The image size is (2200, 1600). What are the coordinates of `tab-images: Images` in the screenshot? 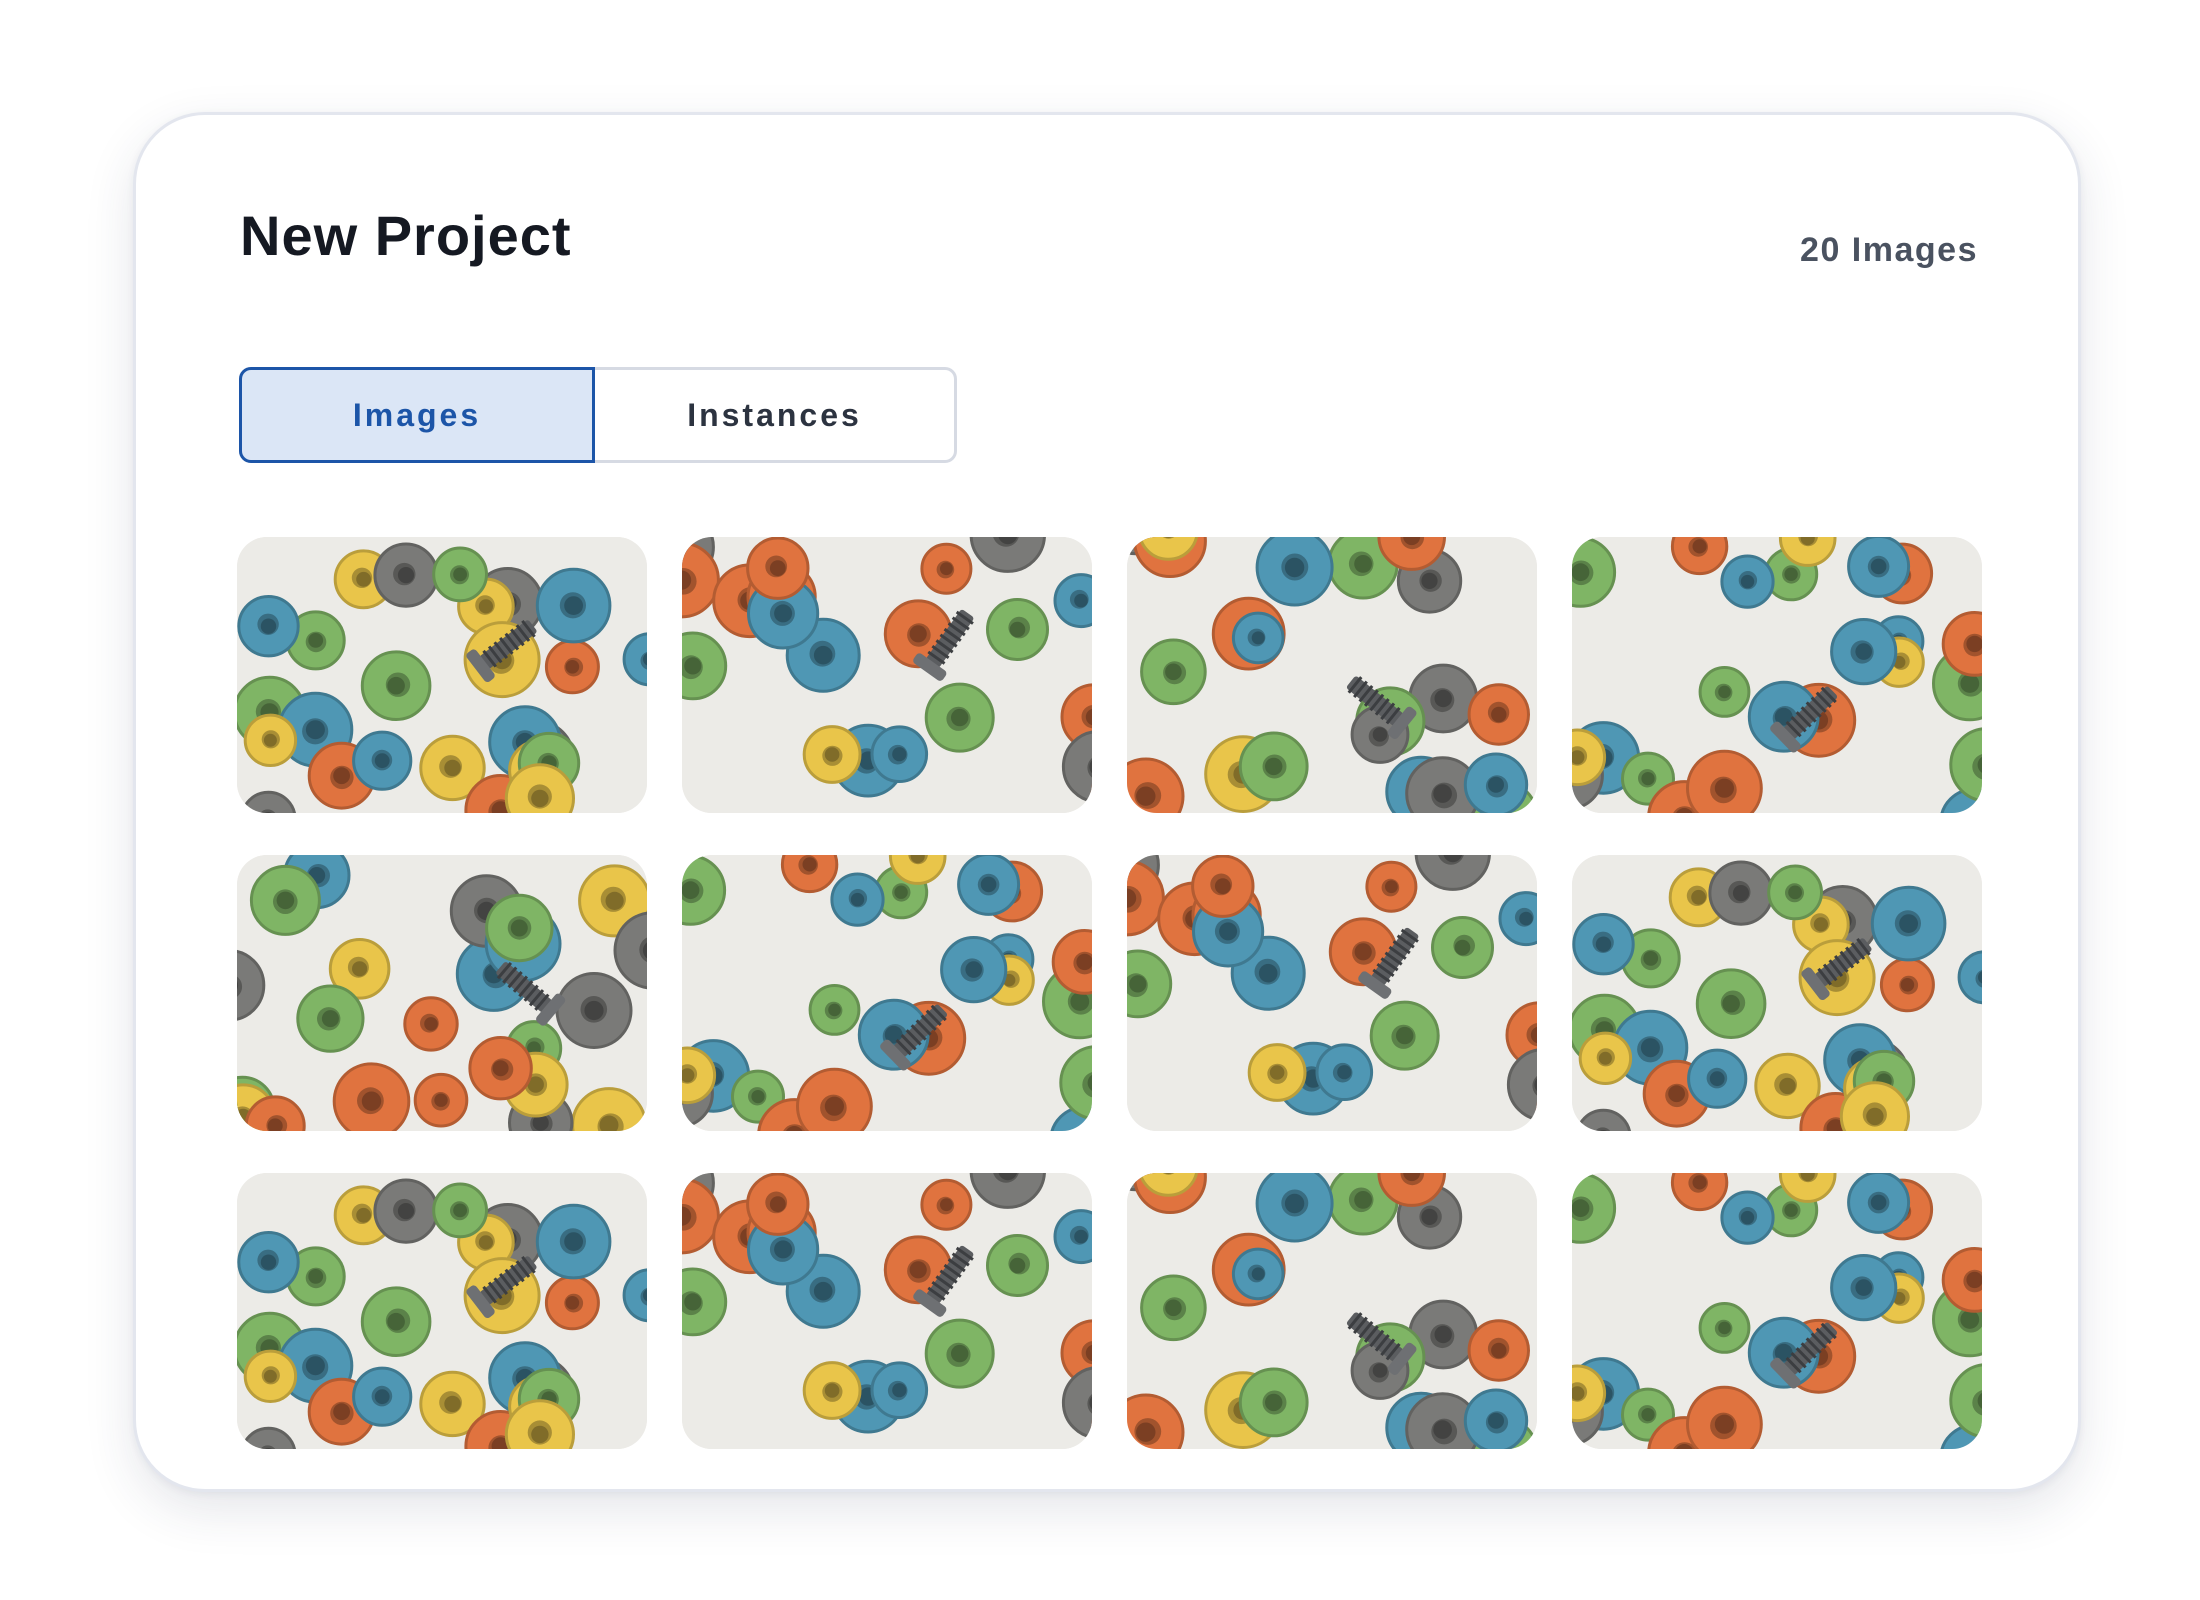 It's located at (417, 415).